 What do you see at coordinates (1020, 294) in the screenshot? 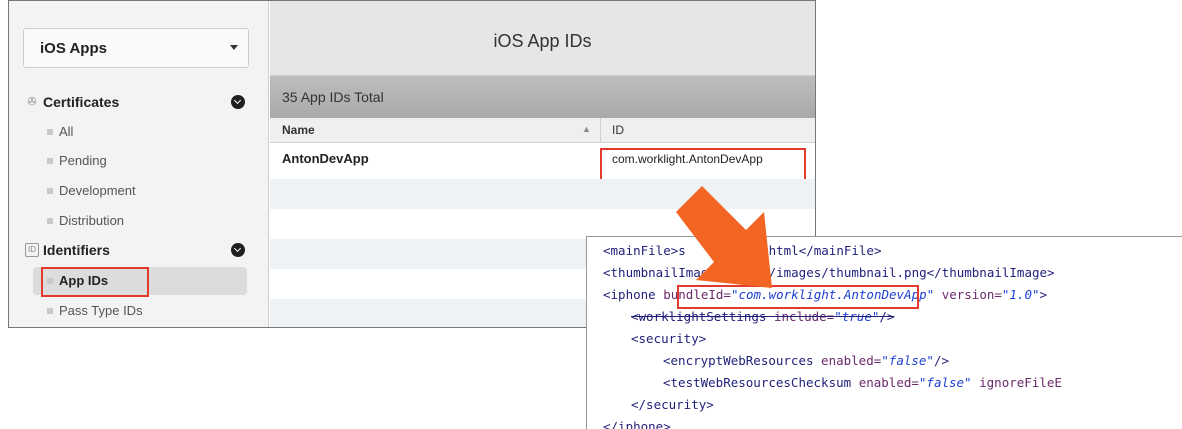
I see `xml-value: "1.0"` at bounding box center [1020, 294].